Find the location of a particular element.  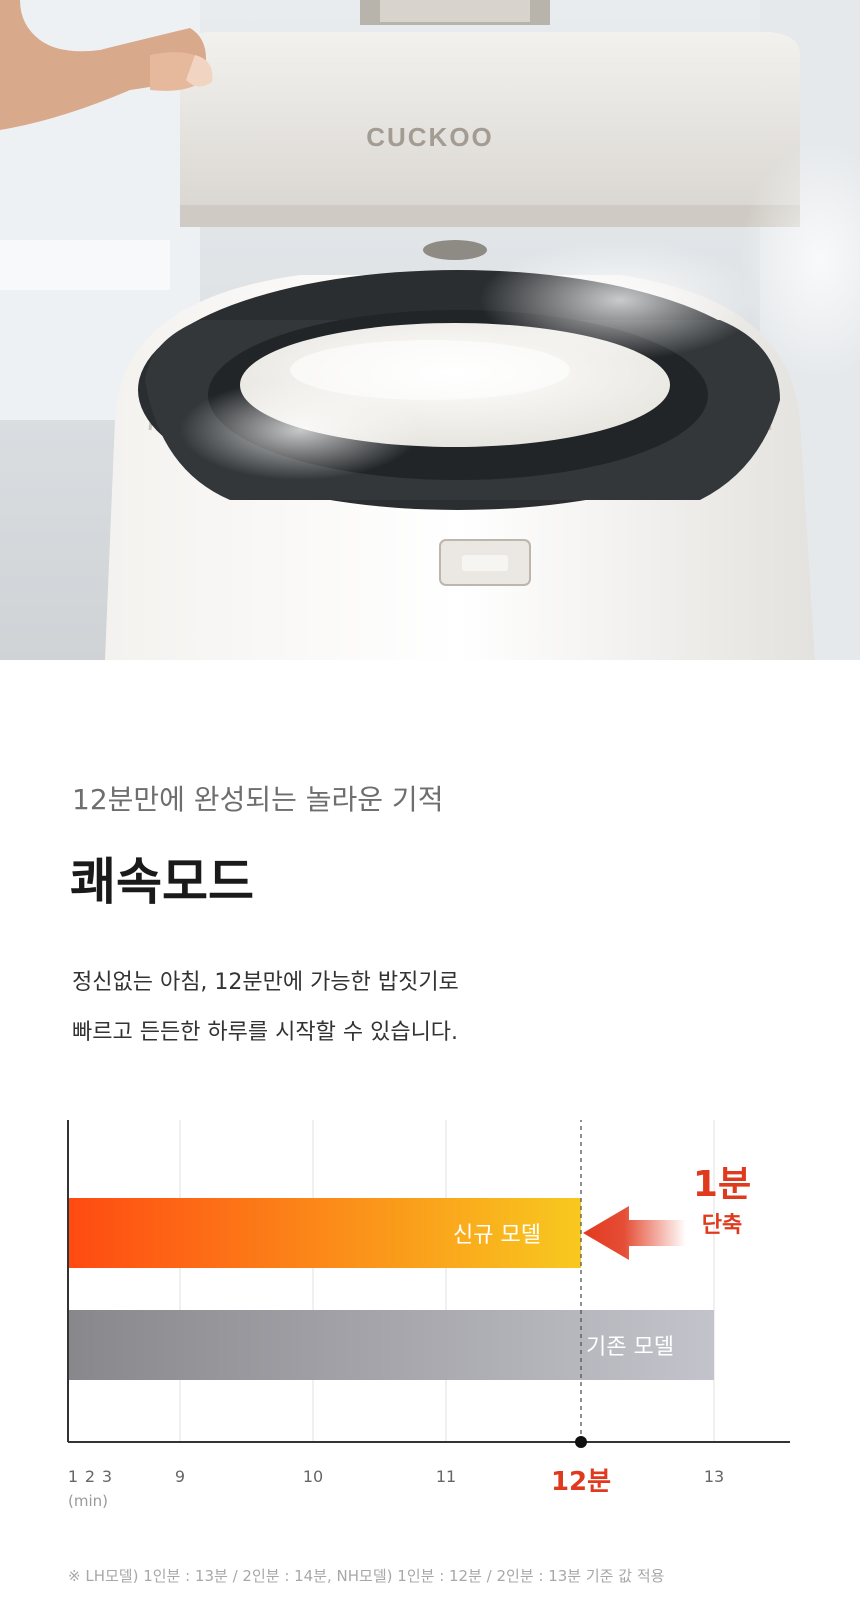

chart-annotation: 1분단축 is located at coordinates (667, 1212).